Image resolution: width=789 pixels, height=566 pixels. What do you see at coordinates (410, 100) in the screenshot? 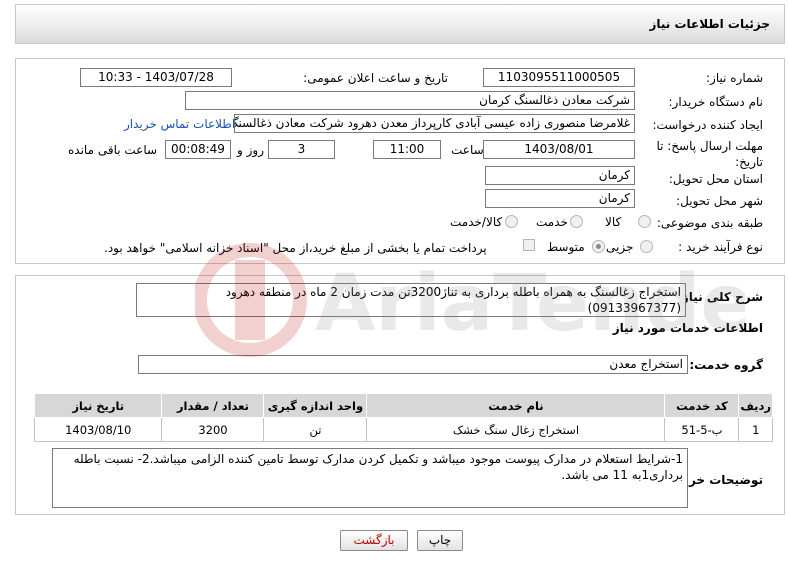
I see `buyer-org-field: شرکت معادن ذغالسنگ کرمان` at bounding box center [410, 100].